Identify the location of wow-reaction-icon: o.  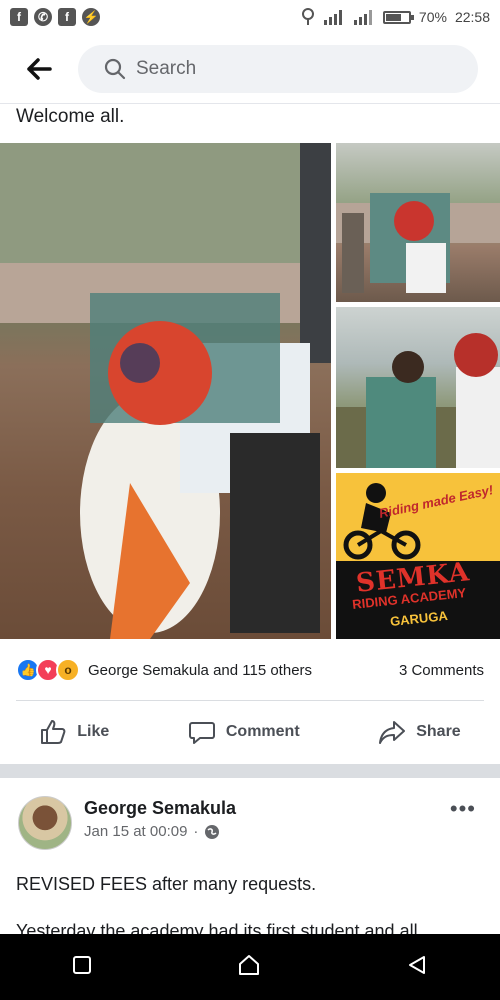
(68, 670).